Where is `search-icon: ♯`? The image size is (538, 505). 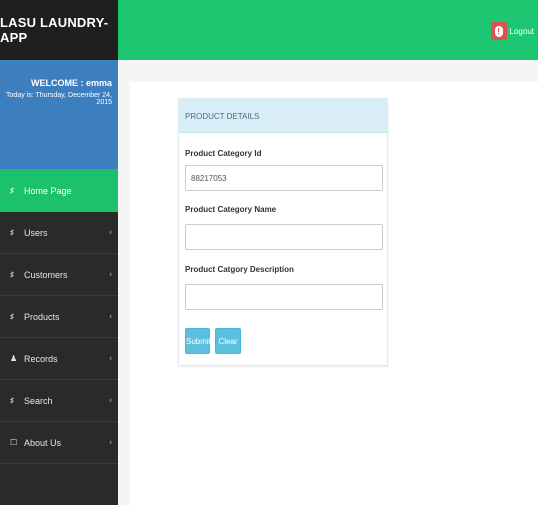 search-icon: ♯ is located at coordinates (12, 400).